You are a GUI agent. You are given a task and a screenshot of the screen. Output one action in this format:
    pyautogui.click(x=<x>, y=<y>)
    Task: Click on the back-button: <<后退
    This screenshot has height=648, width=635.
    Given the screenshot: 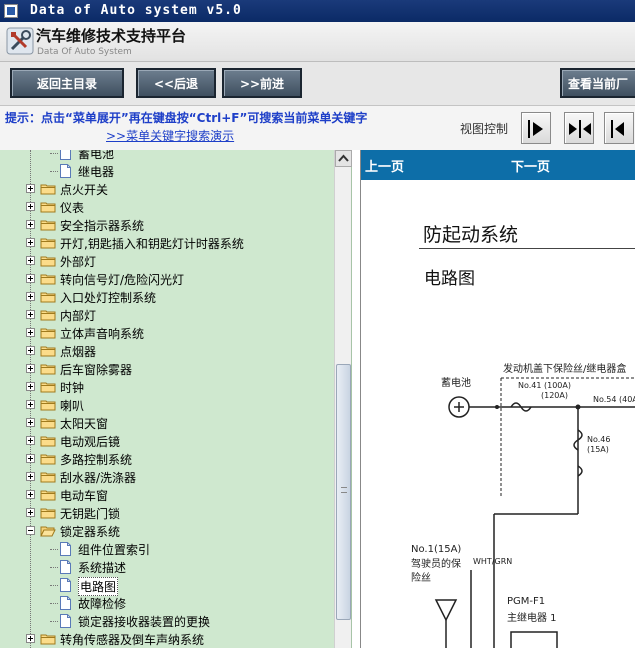 What is the action you would take?
    pyautogui.click(x=176, y=83)
    